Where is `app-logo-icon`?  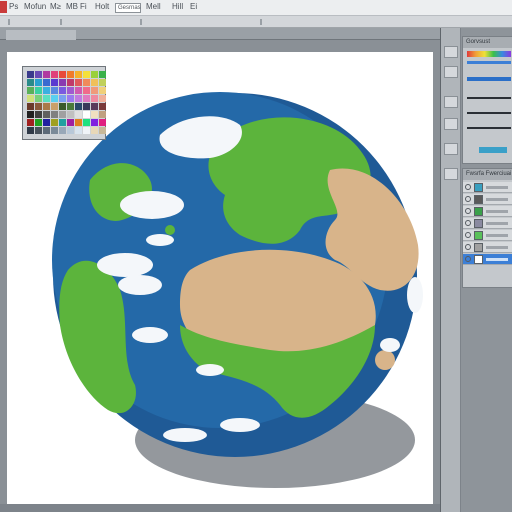 app-logo-icon is located at coordinates (3, 7).